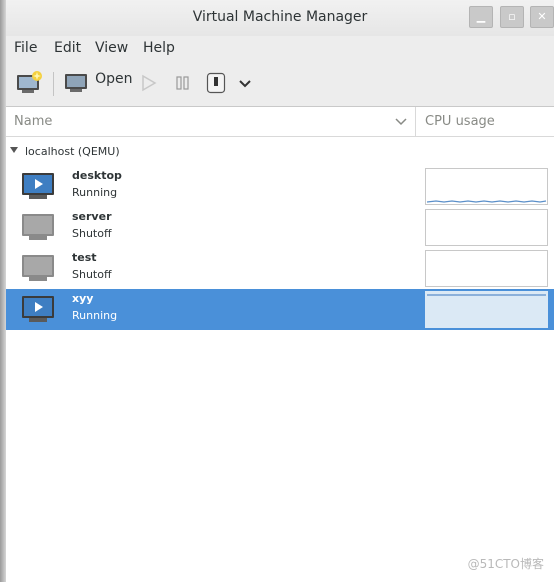 Image resolution: width=554 pixels, height=582 pixels. I want to click on column-cpu-header: CPU usage, so click(460, 121).